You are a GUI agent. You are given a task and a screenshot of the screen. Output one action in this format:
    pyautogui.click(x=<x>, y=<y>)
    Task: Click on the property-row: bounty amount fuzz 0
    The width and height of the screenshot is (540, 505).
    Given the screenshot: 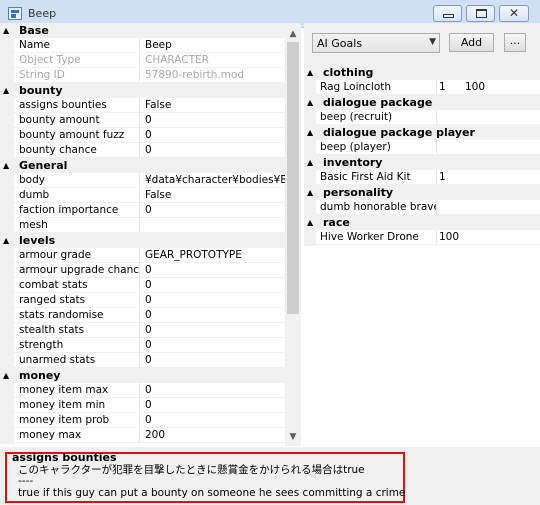 What is the action you would take?
    pyautogui.click(x=150, y=136)
    